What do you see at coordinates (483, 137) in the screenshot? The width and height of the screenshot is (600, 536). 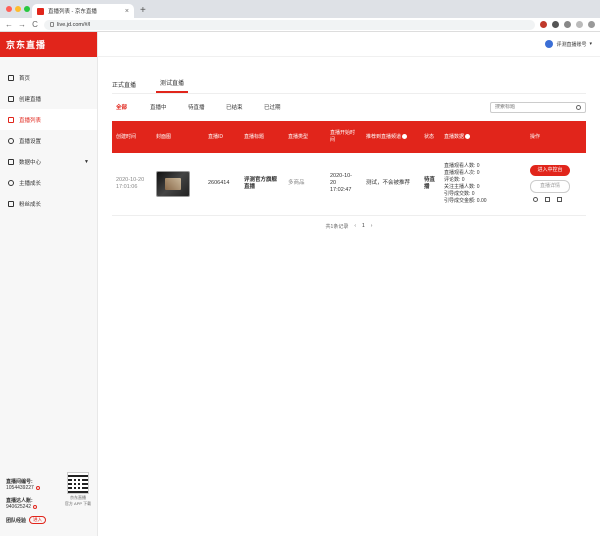 I see `col-stats: 直播数据` at bounding box center [483, 137].